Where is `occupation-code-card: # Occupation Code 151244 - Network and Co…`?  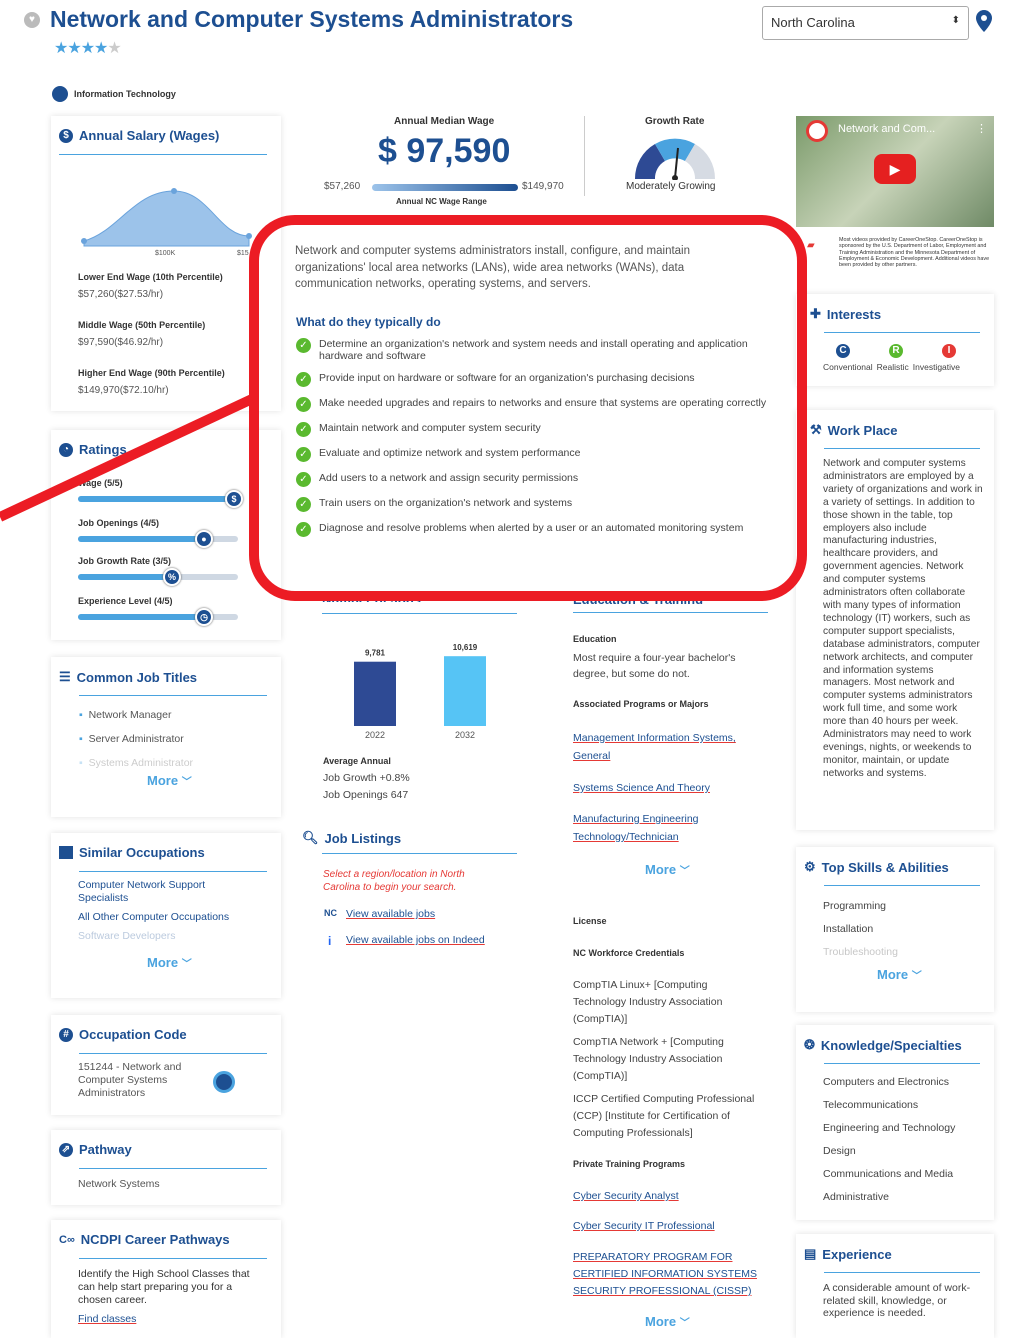 occupation-code-card: # Occupation Code 151244 - Network and Co… is located at coordinates (166, 1065).